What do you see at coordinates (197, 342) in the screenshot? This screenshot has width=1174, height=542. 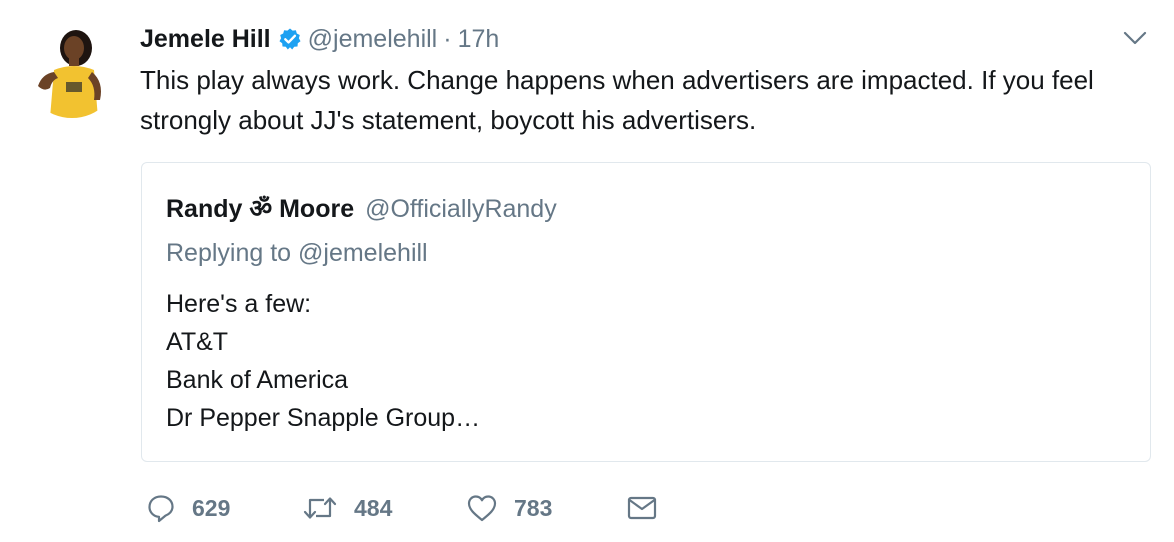 I see `quoted-line: AT&T` at bounding box center [197, 342].